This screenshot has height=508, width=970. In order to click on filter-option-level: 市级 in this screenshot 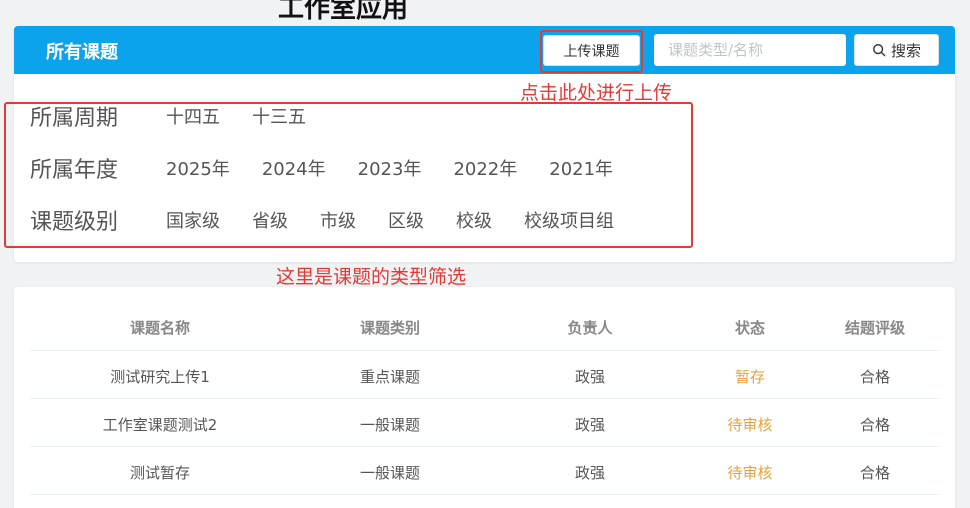, I will do `click(338, 220)`.